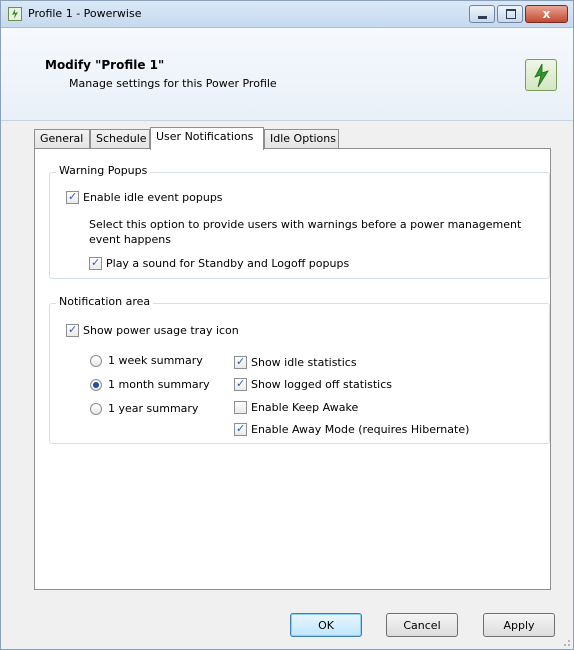 Image resolution: width=574 pixels, height=650 pixels. What do you see at coordinates (240, 429) in the screenshot?
I see `enable-away-mode-checkbox` at bounding box center [240, 429].